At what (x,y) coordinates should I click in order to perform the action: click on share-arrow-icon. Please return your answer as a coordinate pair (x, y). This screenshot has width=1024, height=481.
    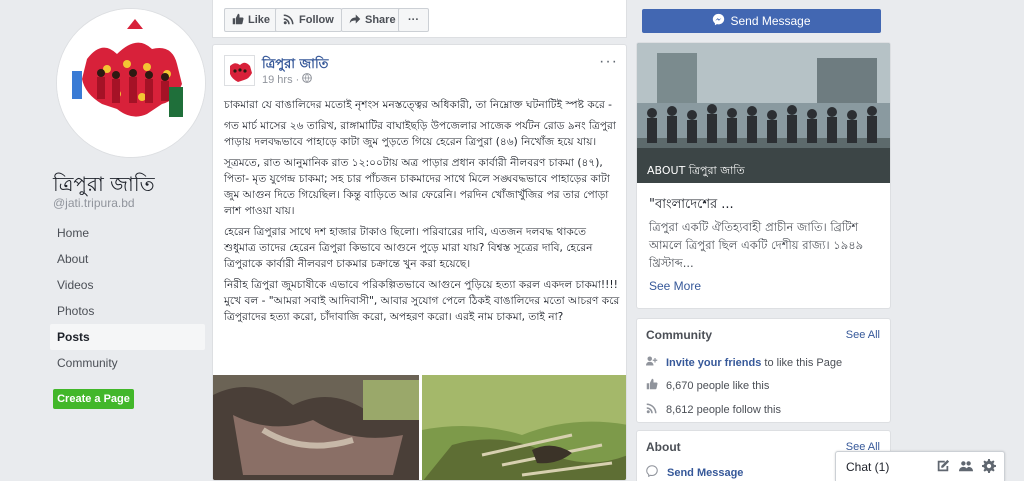
    Looking at the image, I should click on (355, 20).